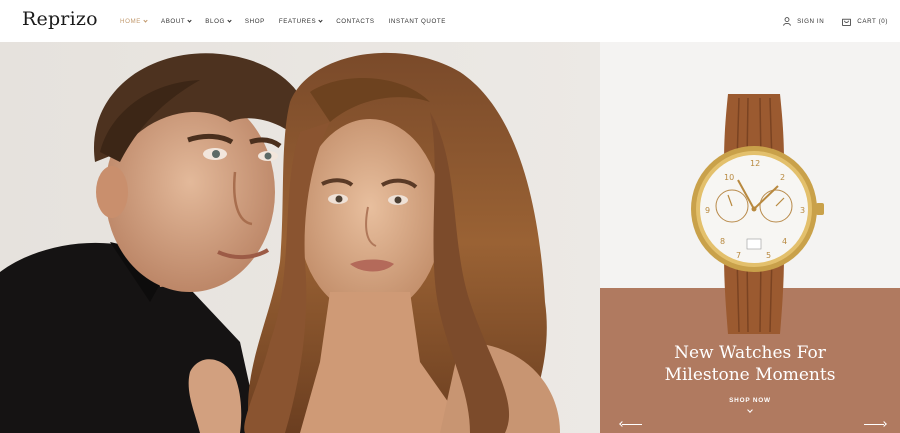 Image resolution: width=900 pixels, height=433 pixels. I want to click on svg-text: 10, so click(729, 177).